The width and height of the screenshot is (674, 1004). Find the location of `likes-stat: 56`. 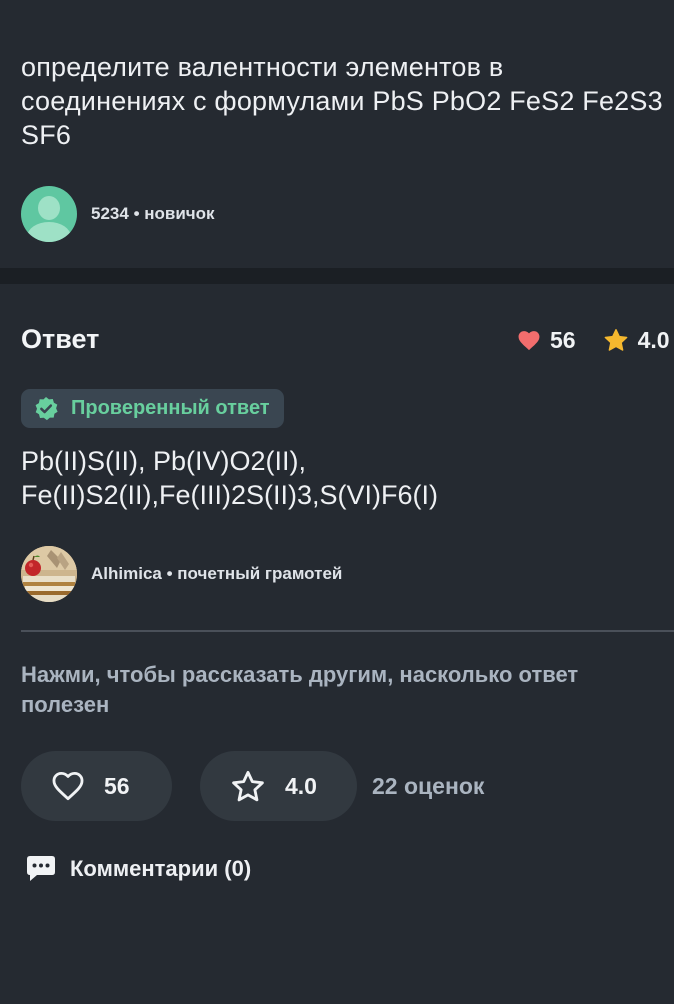

likes-stat: 56 is located at coordinates (547, 340).